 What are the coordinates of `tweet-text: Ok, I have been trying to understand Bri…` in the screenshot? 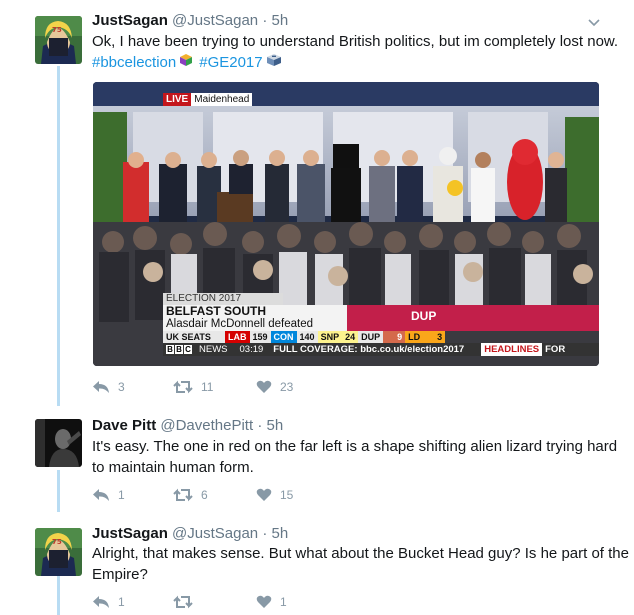 It's located at (355, 52).